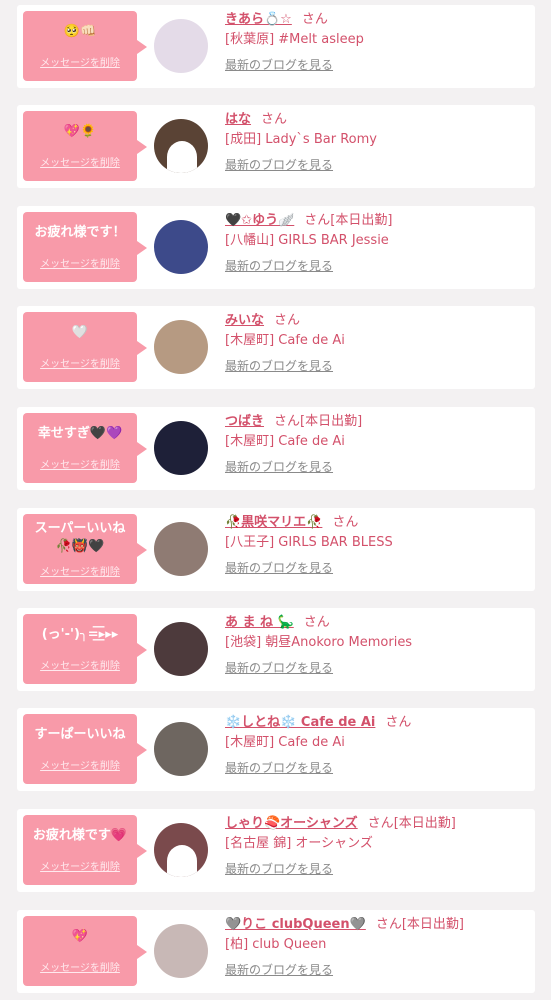 The width and height of the screenshot is (551, 1000). Describe the element at coordinates (80, 433) in the screenshot. I see `message-text: 幸せすぎ🖤💜` at that location.